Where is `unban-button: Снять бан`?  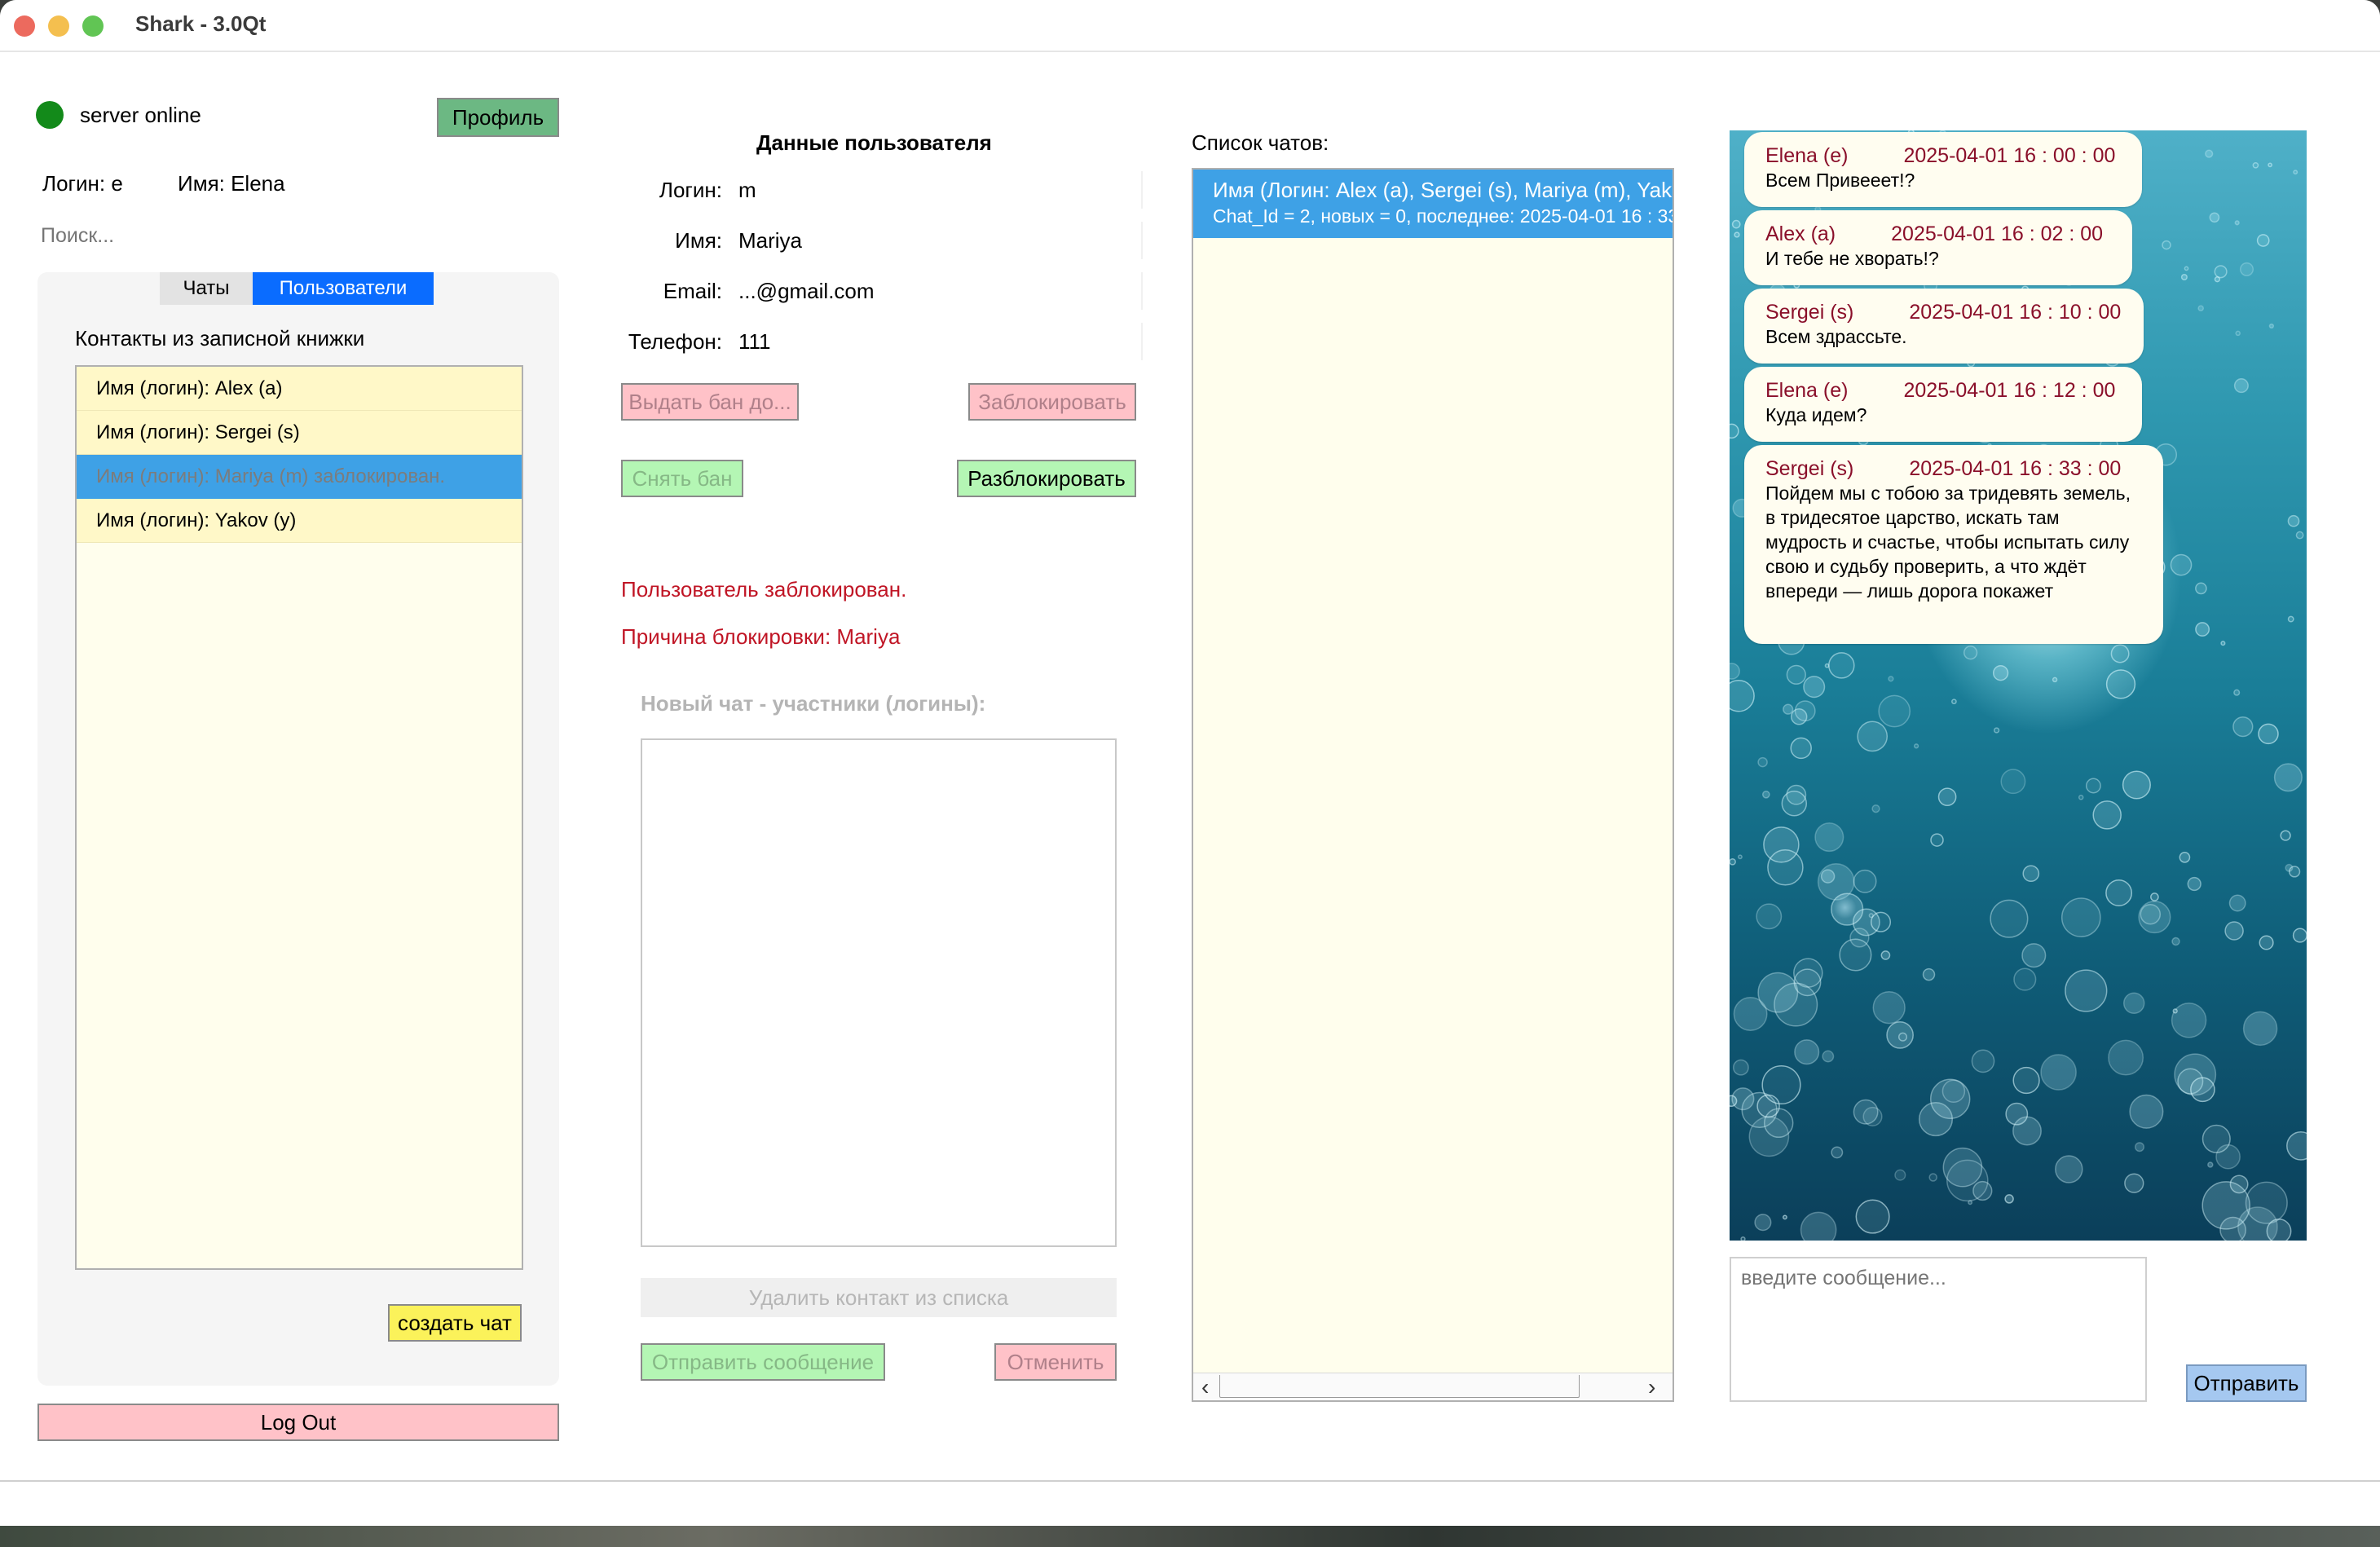
unban-button: Снять бан is located at coordinates (682, 479).